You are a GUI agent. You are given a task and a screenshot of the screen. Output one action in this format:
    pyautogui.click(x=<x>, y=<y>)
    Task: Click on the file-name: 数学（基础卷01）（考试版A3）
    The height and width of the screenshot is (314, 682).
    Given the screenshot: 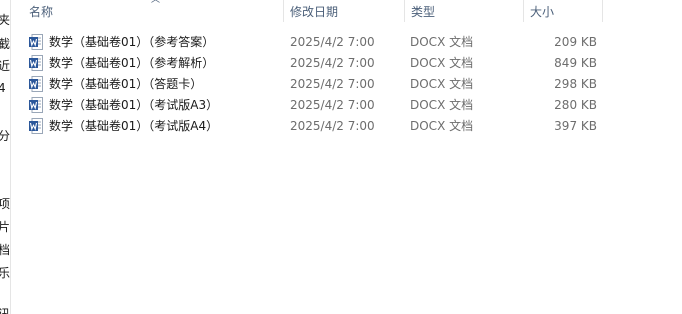 What is the action you would take?
    pyautogui.click(x=134, y=105)
    